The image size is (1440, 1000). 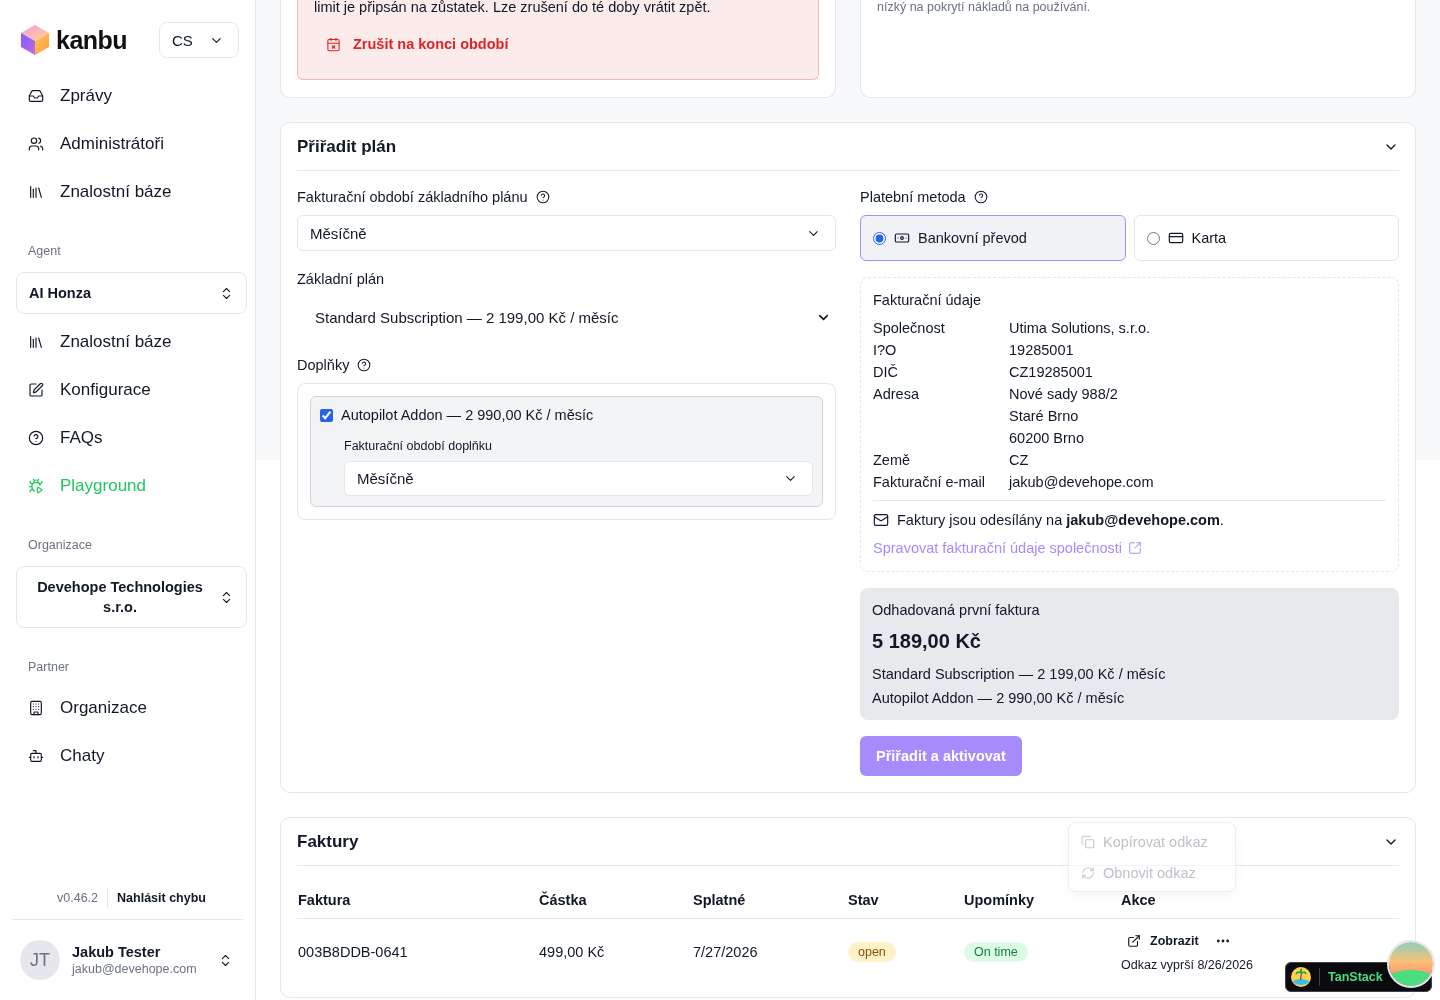 What do you see at coordinates (927, 641) in the screenshot?
I see `estimate-total: 5 189,00 Kč` at bounding box center [927, 641].